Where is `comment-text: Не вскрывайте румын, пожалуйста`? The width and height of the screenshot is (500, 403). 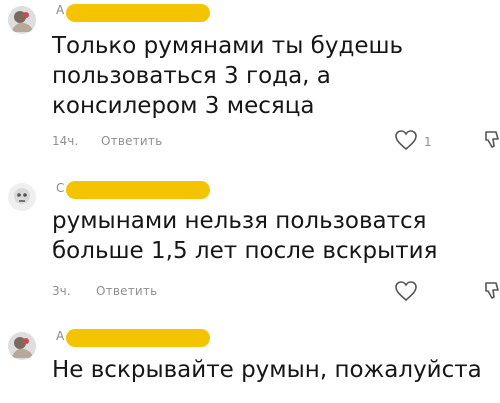
comment-text: Не вскрывайте румын, пожалуйста is located at coordinates (267, 370).